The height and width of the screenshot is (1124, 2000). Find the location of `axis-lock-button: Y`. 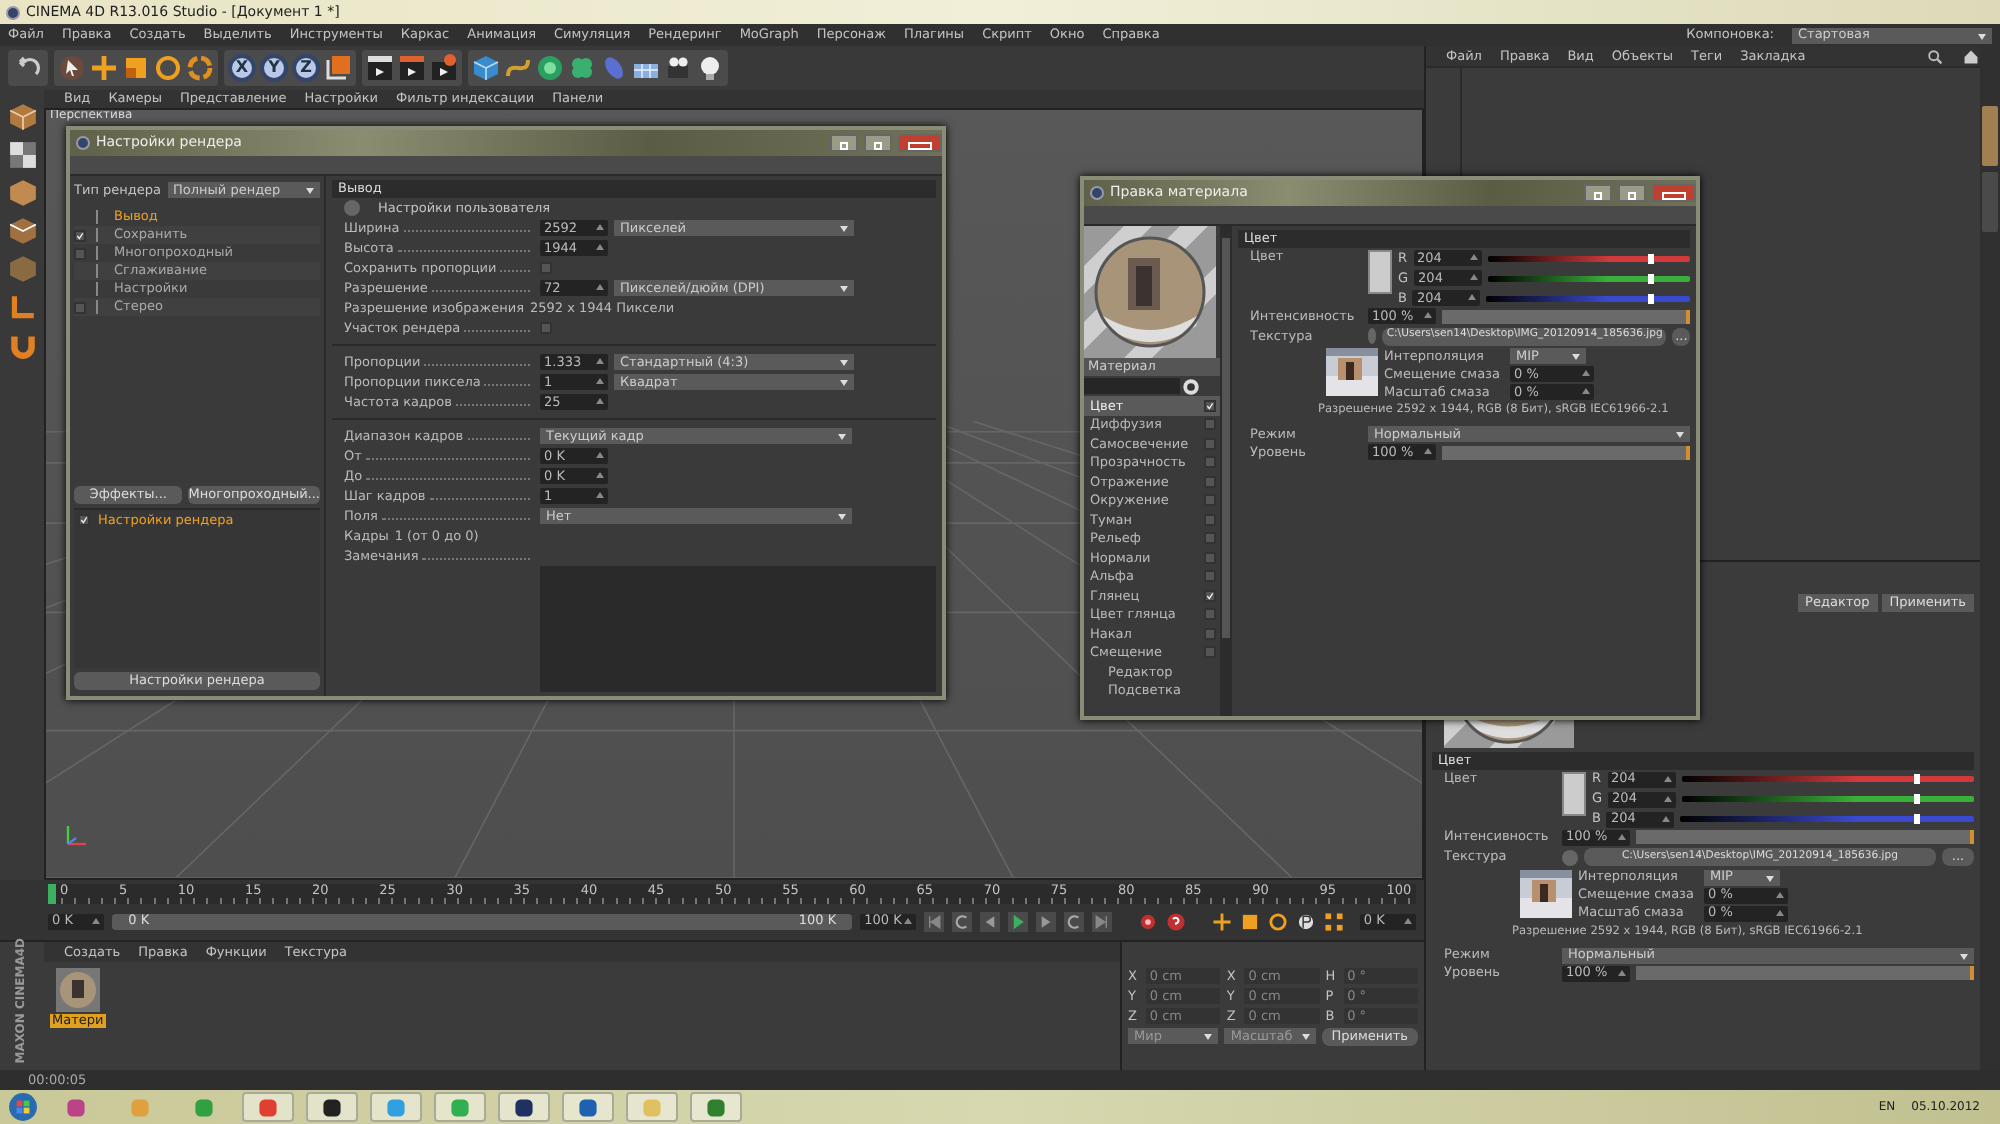

axis-lock-button: Y is located at coordinates (274, 68).